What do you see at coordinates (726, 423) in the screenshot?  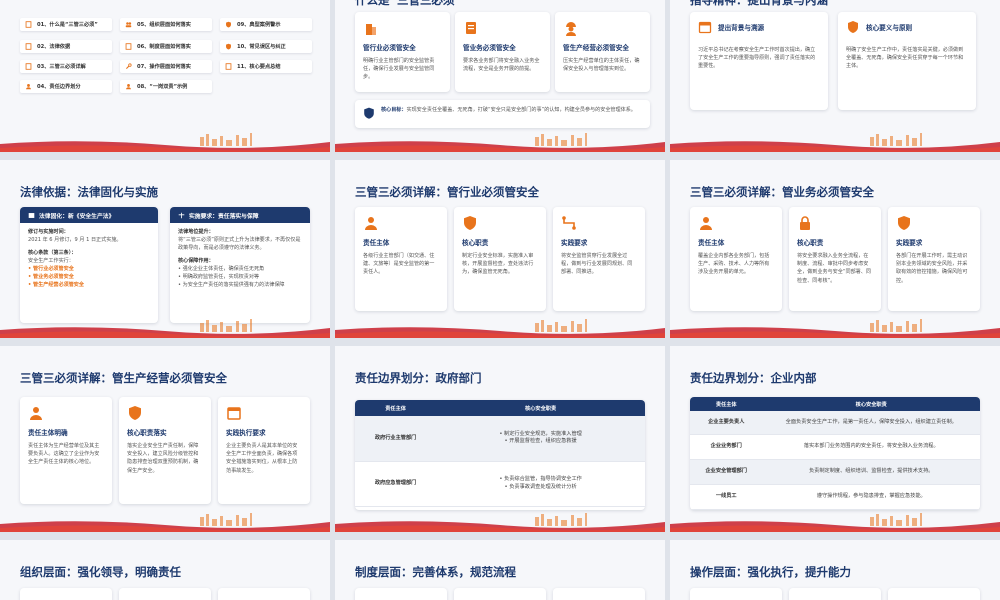 I see `cell-subject: 企业主要负责人` at bounding box center [726, 423].